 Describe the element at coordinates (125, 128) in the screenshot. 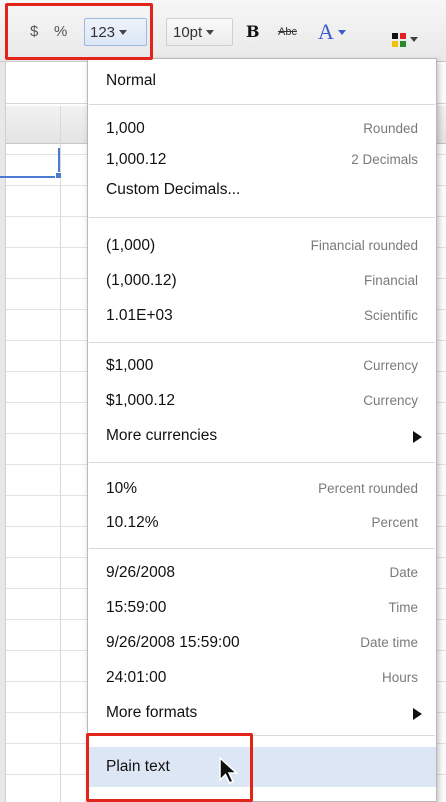

I see `menu-item-label: 1,000` at that location.